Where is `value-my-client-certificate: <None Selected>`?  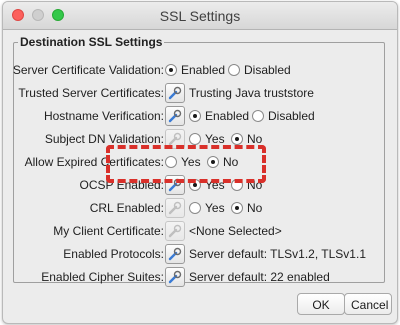 value-my-client-certificate: <None Selected> is located at coordinates (235, 231).